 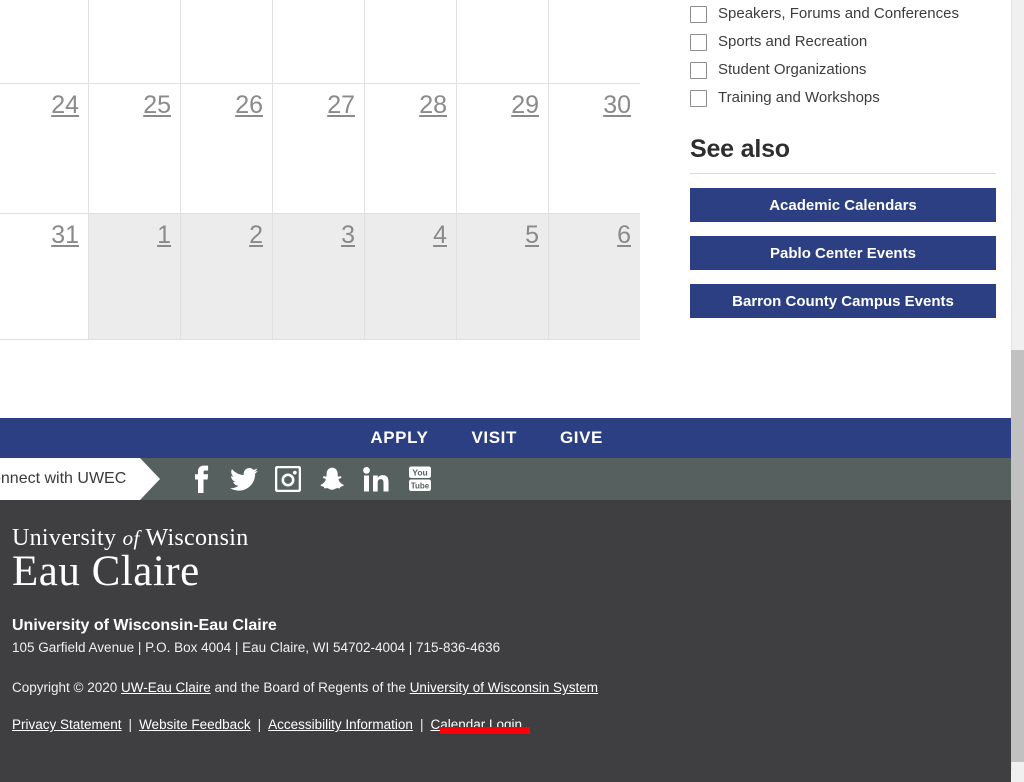 I want to click on filter-item-sports: Sports and Recreation, so click(x=843, y=42).